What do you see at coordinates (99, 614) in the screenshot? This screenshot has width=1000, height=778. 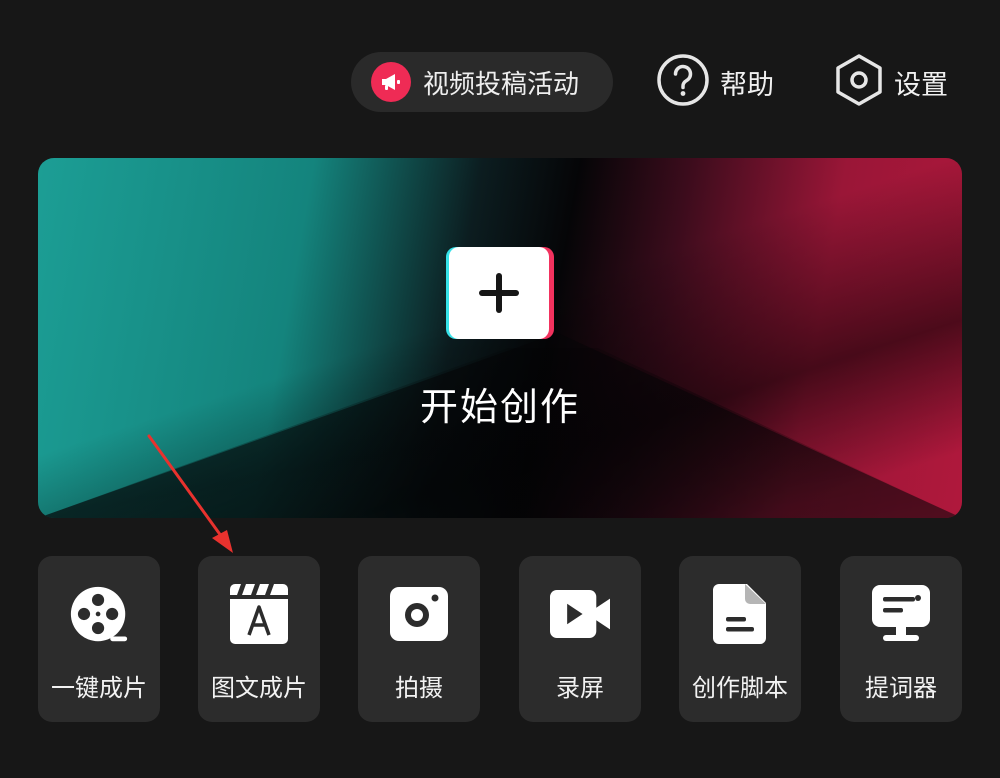 I see `film-reel-icon` at bounding box center [99, 614].